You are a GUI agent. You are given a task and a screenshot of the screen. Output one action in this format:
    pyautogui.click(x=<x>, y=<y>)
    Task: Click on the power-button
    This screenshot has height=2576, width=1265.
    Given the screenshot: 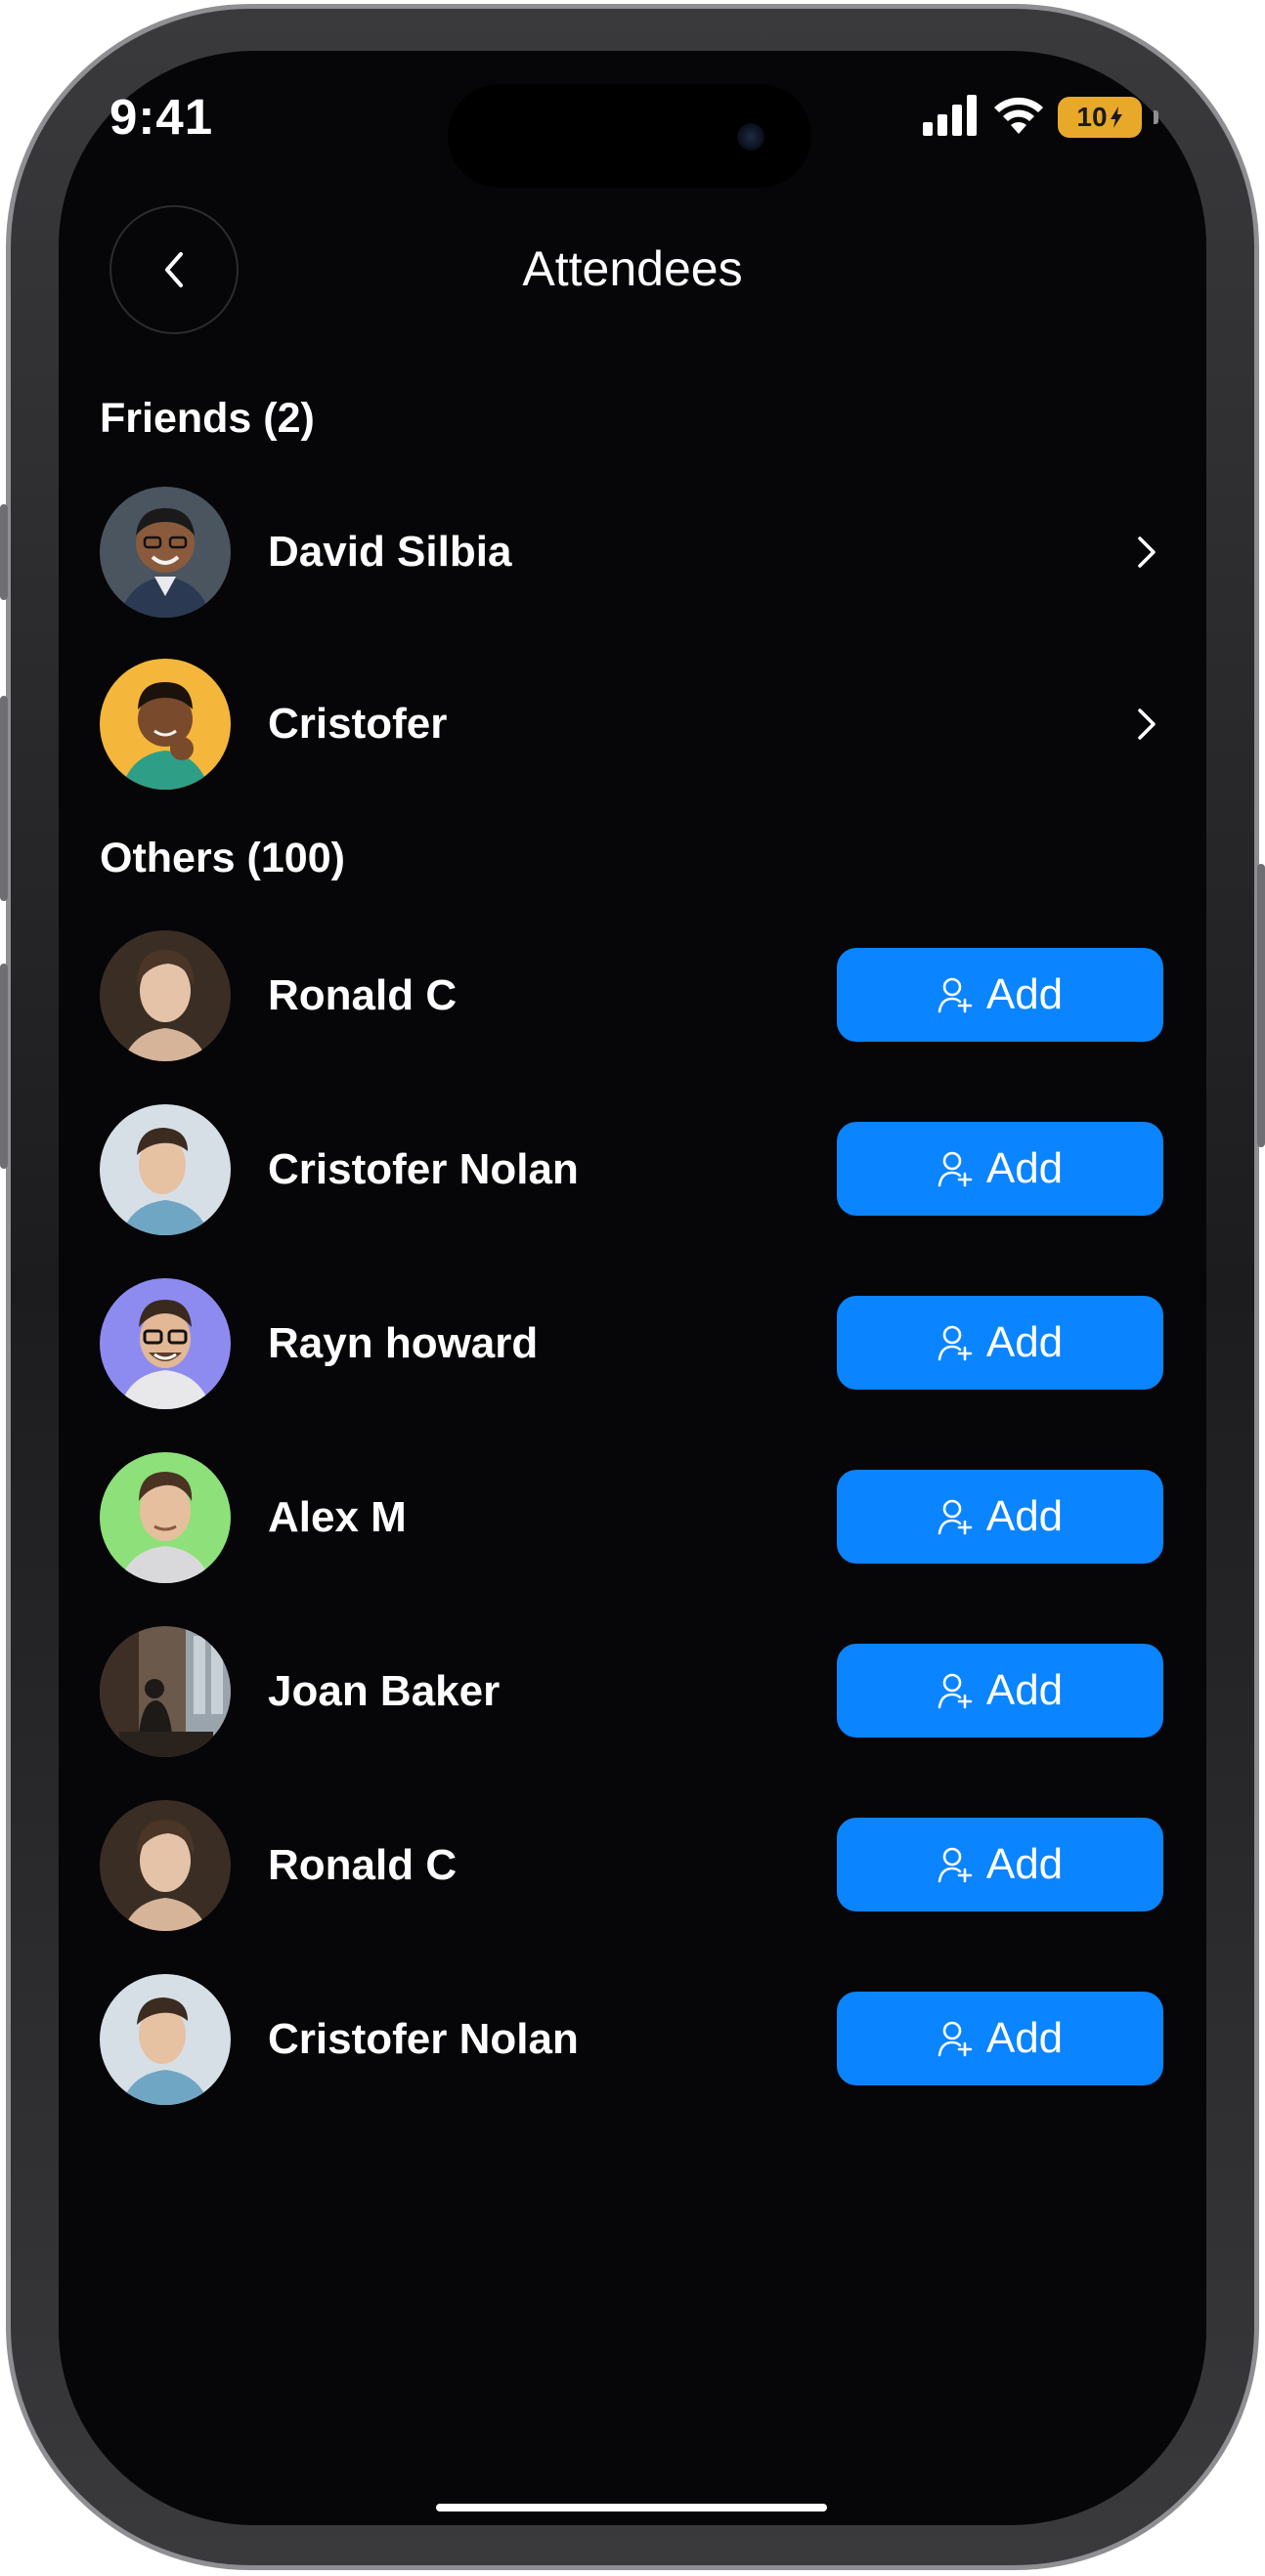 What is the action you would take?
    pyautogui.click(x=1261, y=1005)
    